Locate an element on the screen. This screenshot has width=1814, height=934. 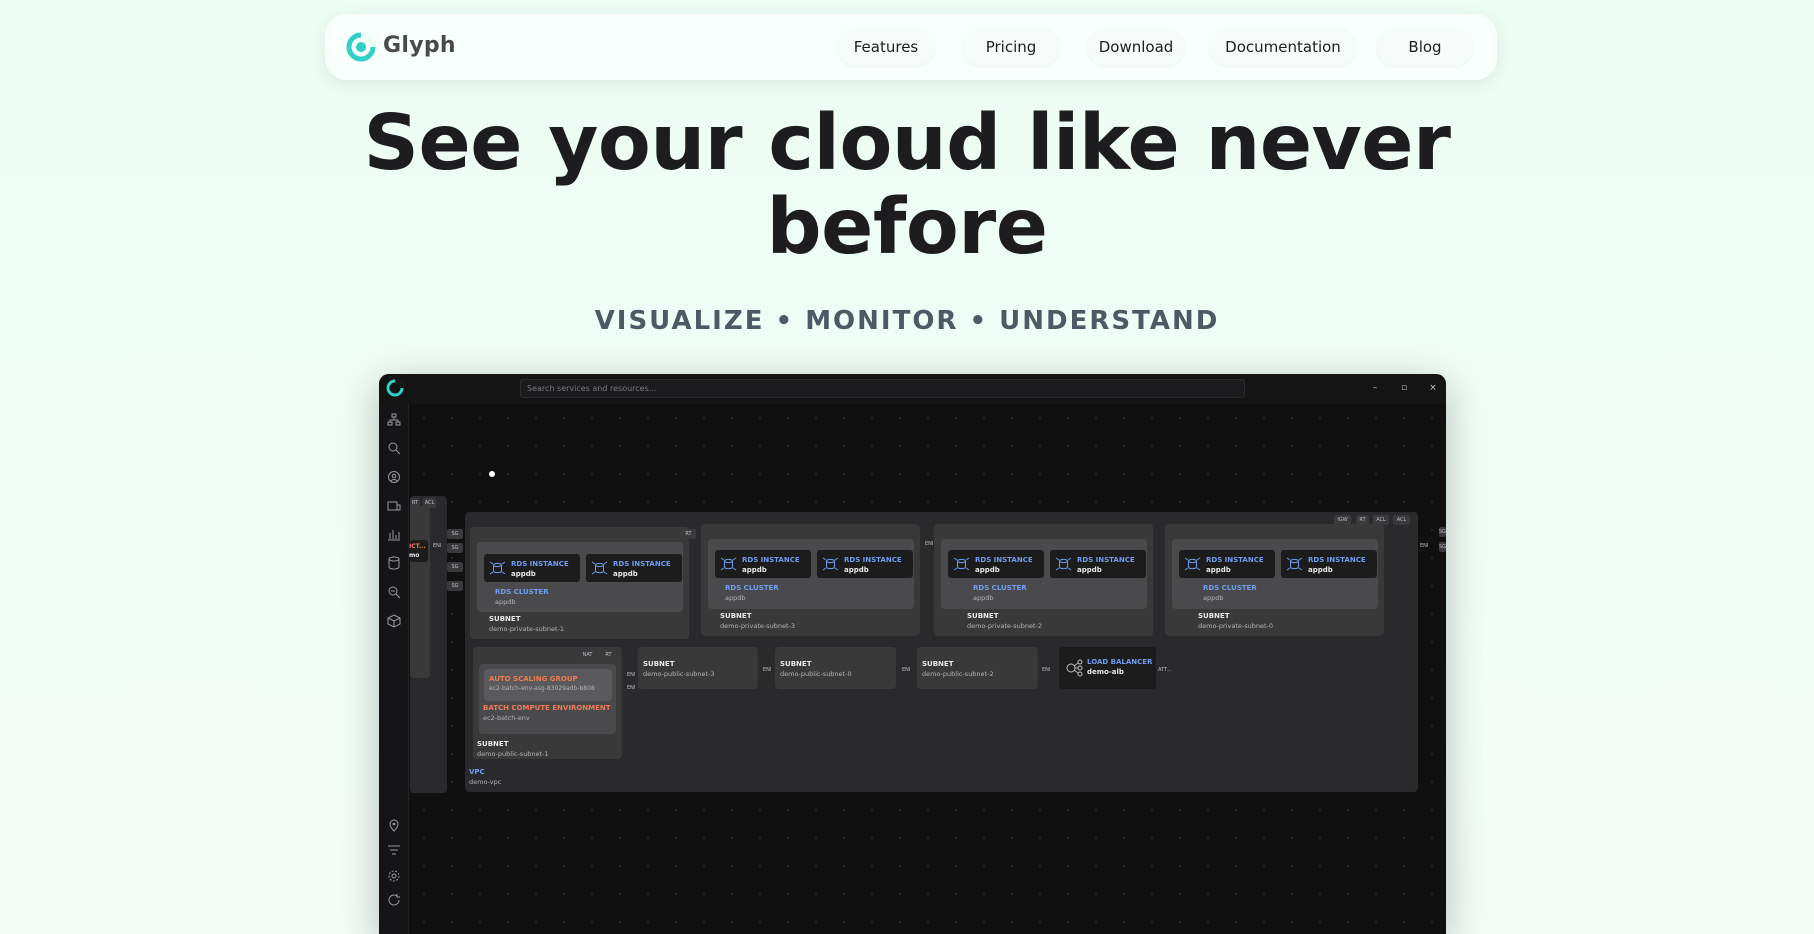
vpc-label: VPC is located at coordinates (477, 772).